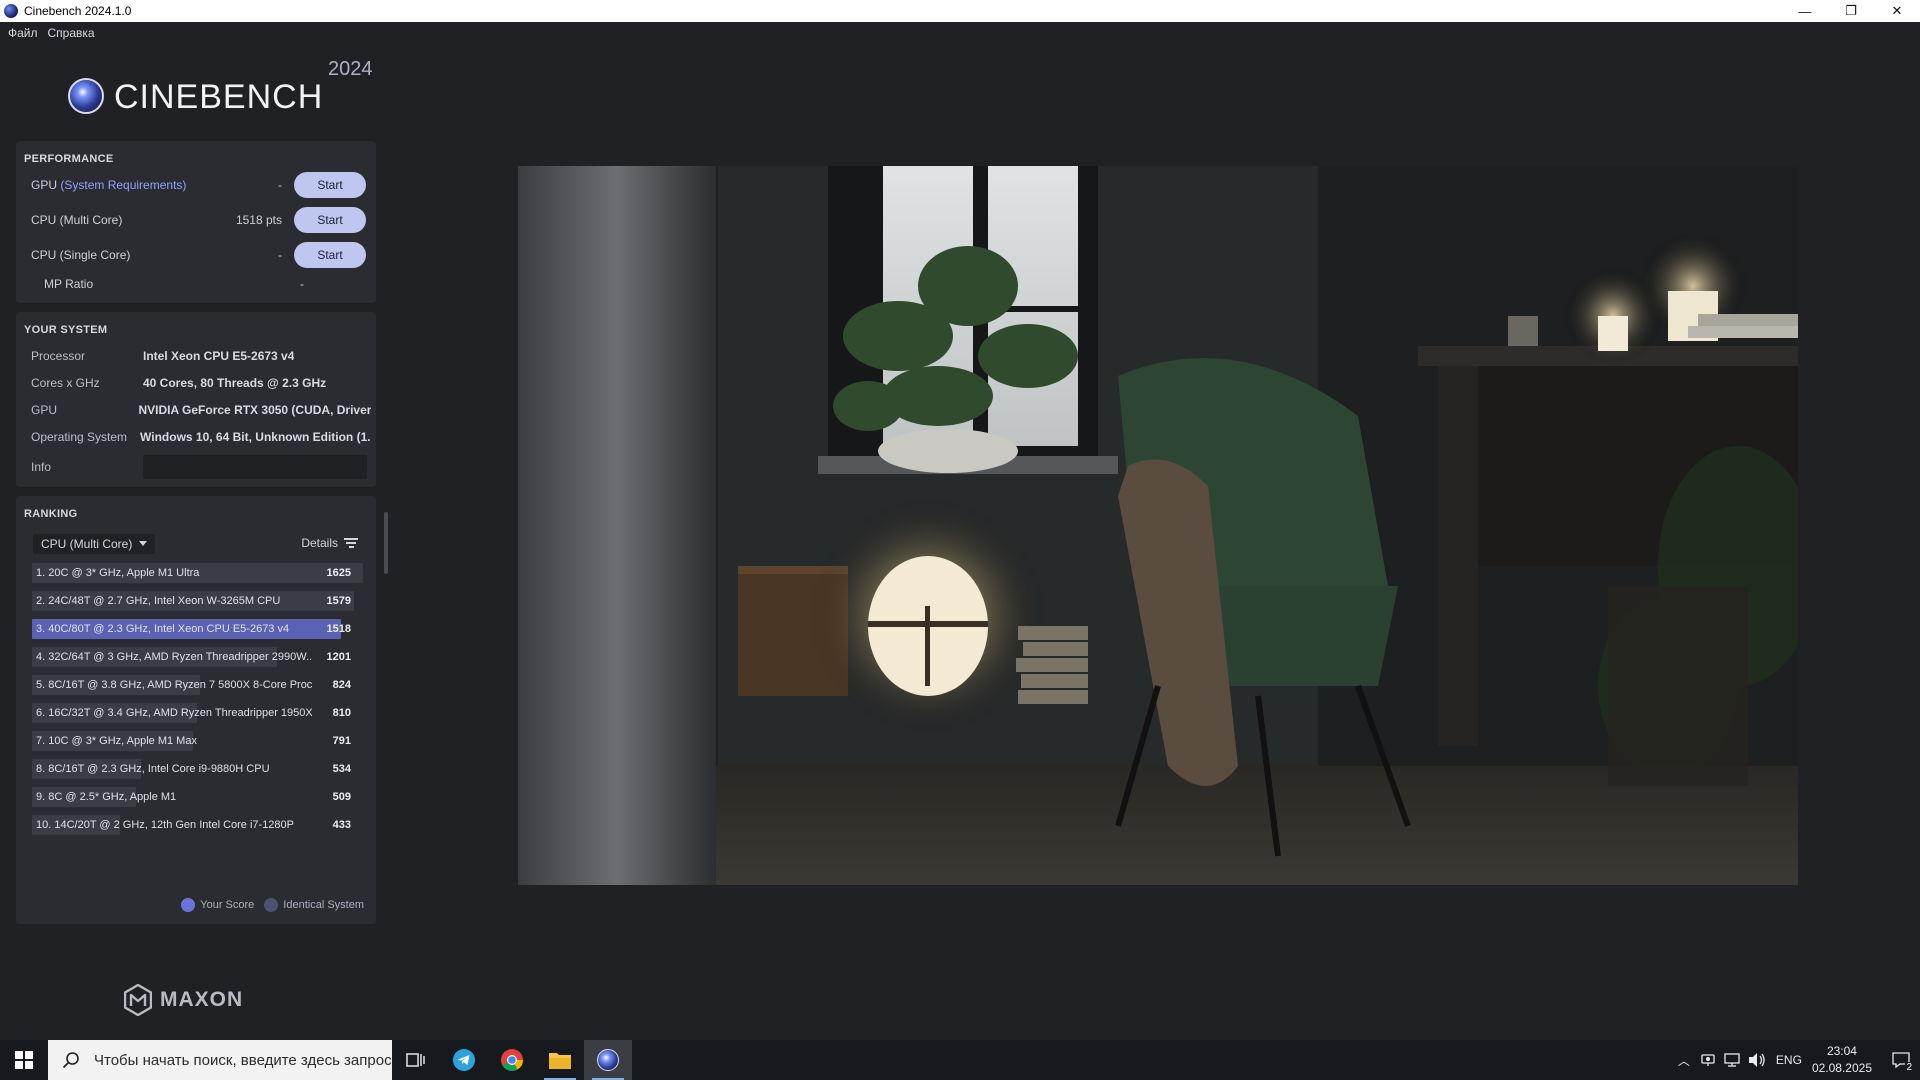 This screenshot has height=1080, width=1920. I want to click on maxon-wordmark: MAXON, so click(202, 999).